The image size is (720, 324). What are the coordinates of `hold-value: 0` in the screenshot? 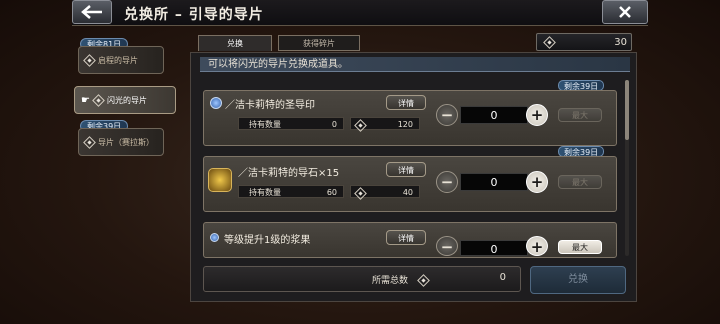 It's located at (334, 124).